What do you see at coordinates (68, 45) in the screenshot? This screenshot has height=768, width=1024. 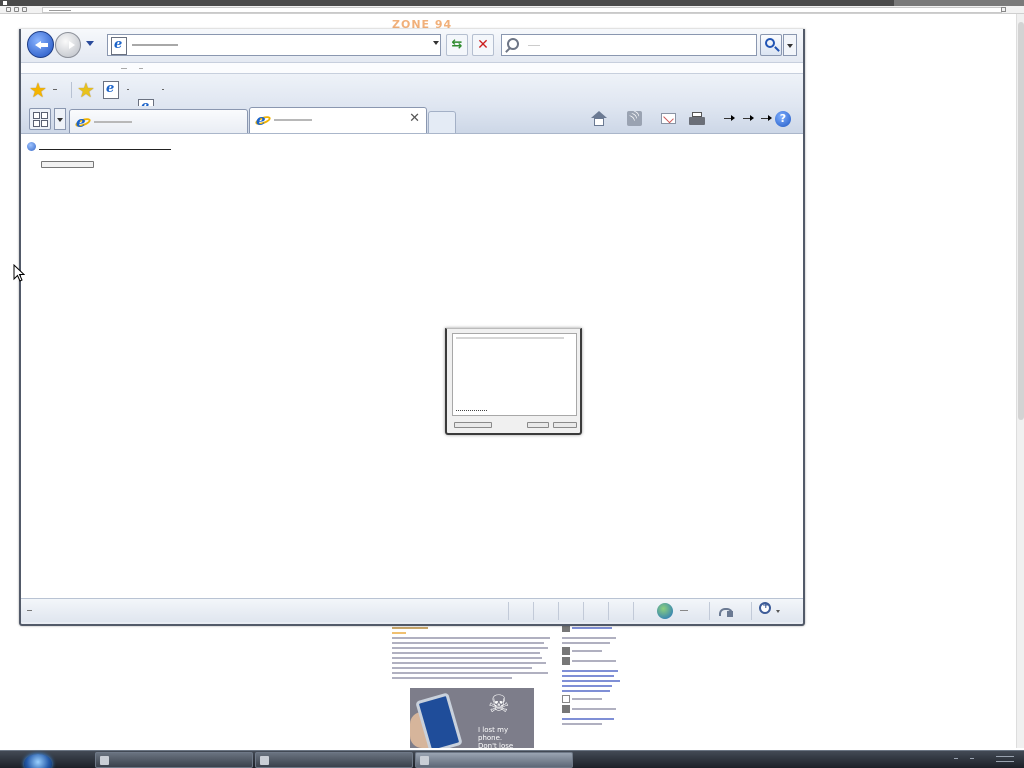 I see `forward-button` at bounding box center [68, 45].